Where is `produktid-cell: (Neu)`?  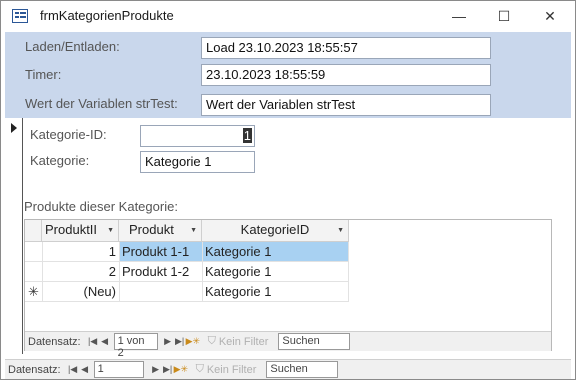
produktid-cell: (Neu) is located at coordinates (80, 291).